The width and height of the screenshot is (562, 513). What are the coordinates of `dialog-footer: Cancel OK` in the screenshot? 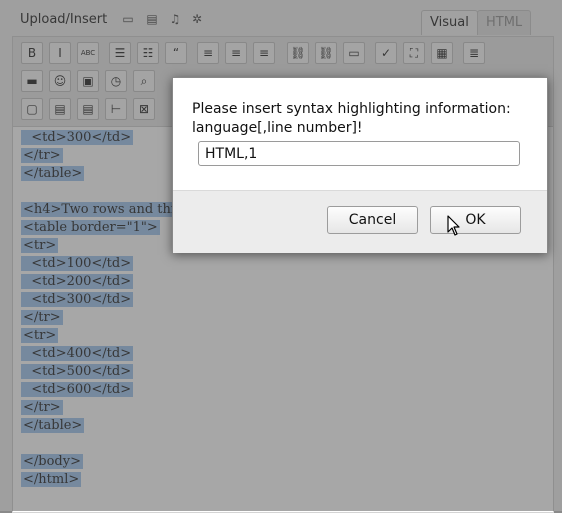 It's located at (360, 221).